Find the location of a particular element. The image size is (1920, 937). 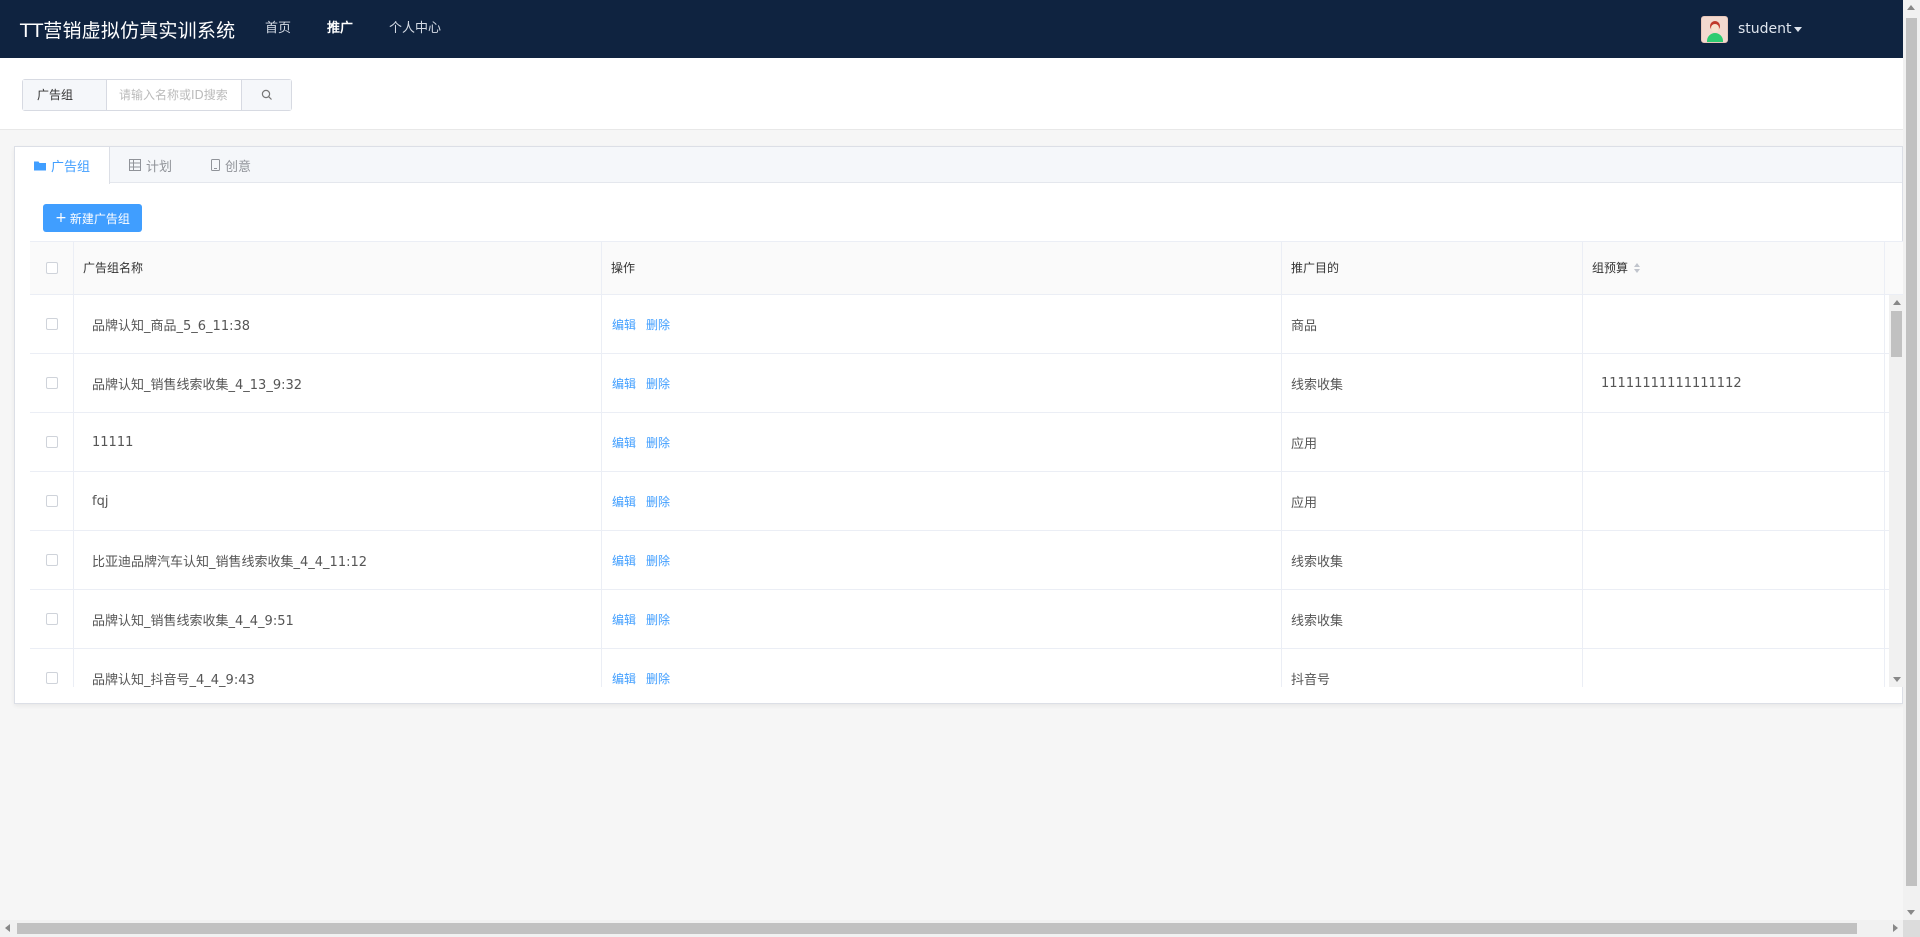

ad-group-name: 11111 is located at coordinates (338, 442).